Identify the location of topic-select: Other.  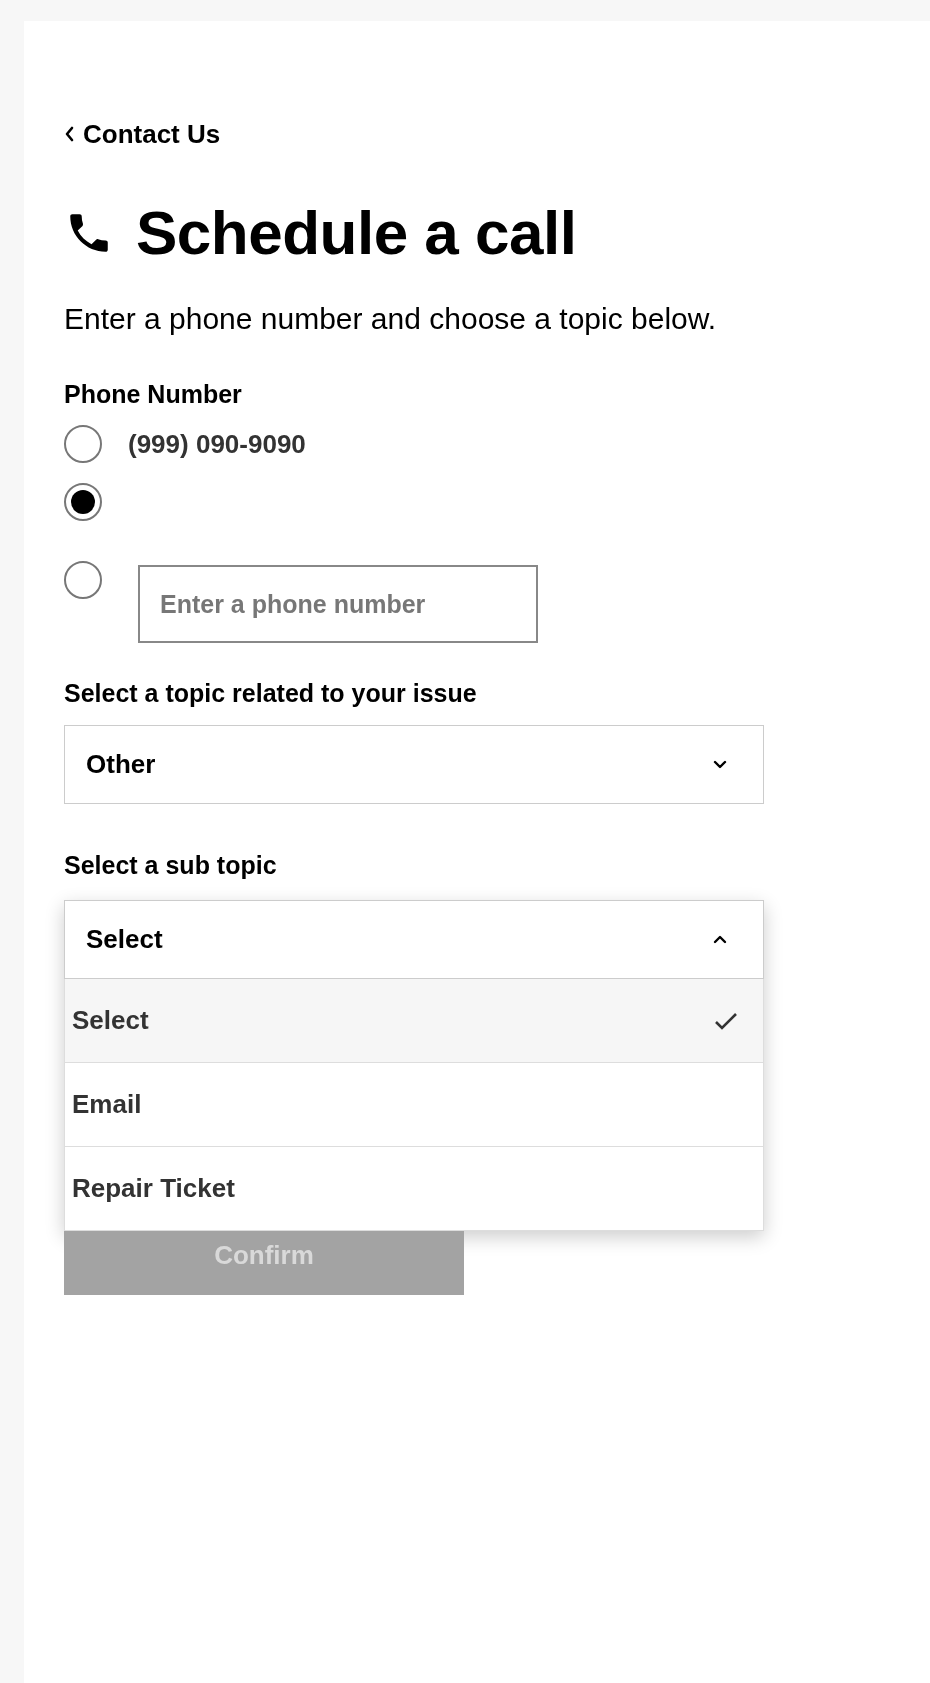
(414, 764).